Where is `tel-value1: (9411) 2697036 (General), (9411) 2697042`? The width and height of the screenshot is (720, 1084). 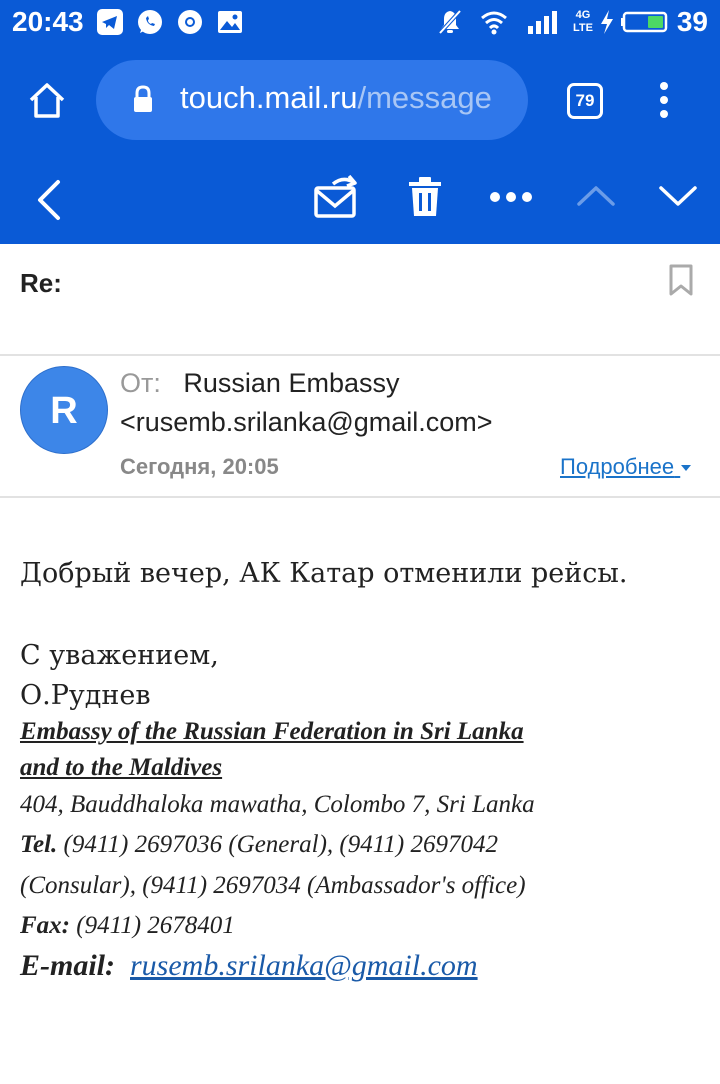 tel-value1: (9411) 2697036 (General), (9411) 2697042 is located at coordinates (277, 844).